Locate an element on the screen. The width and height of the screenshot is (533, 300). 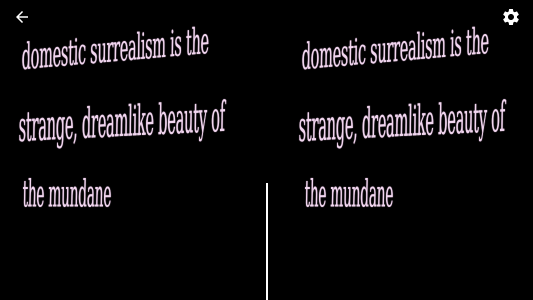
quote-line-1-left: domestic surrealism is the is located at coordinates (115, 49).